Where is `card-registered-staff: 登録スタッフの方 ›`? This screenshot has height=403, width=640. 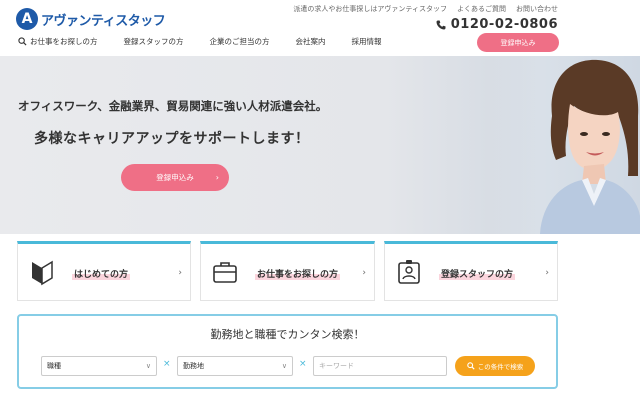
card-registered-staff: 登録スタッフの方 › is located at coordinates (471, 271).